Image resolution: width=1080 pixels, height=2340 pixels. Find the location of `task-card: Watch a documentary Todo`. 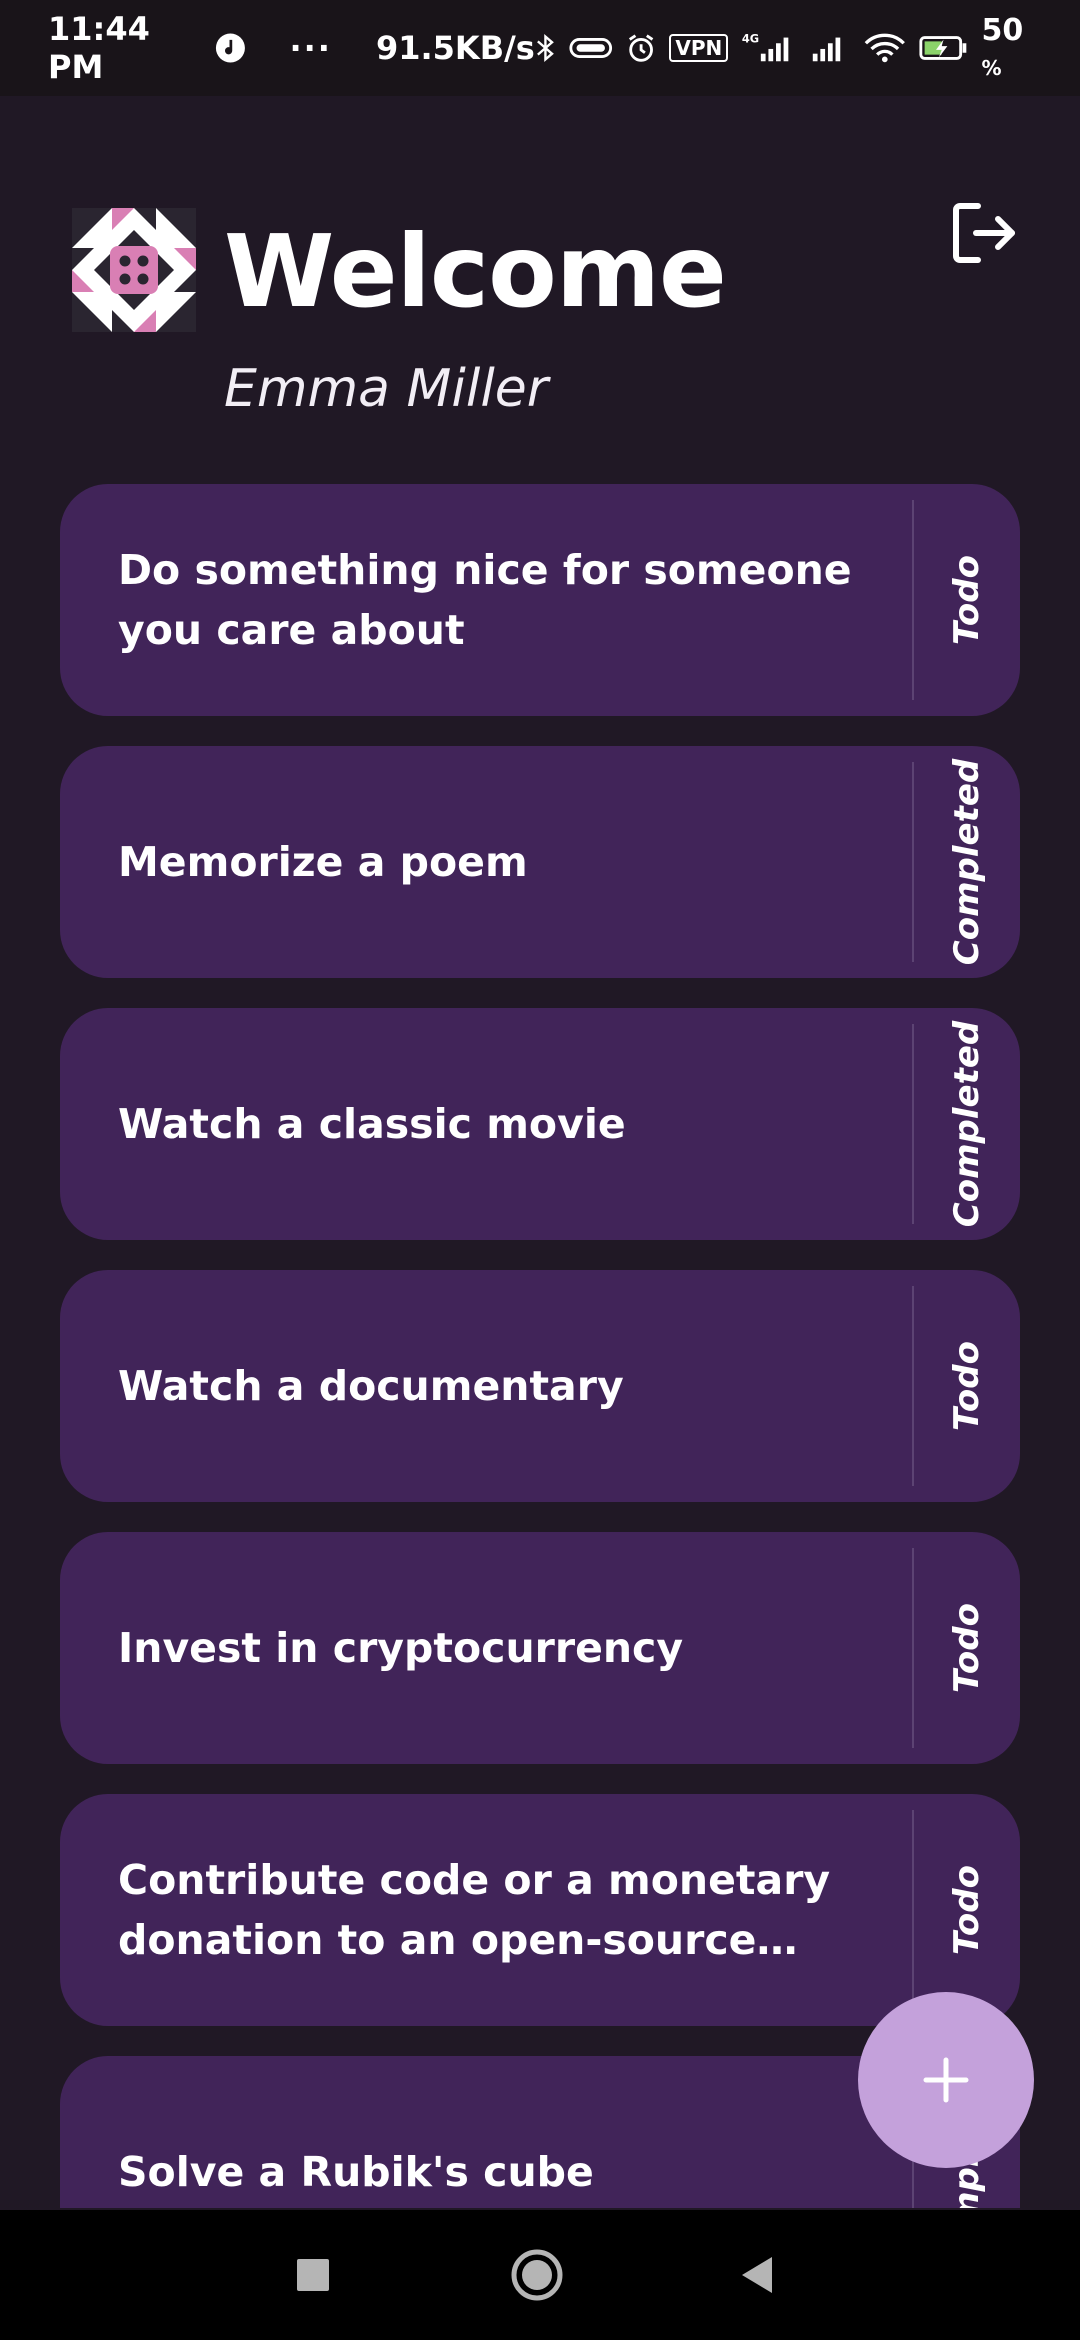

task-card: Watch a documentary Todo is located at coordinates (540, 1386).